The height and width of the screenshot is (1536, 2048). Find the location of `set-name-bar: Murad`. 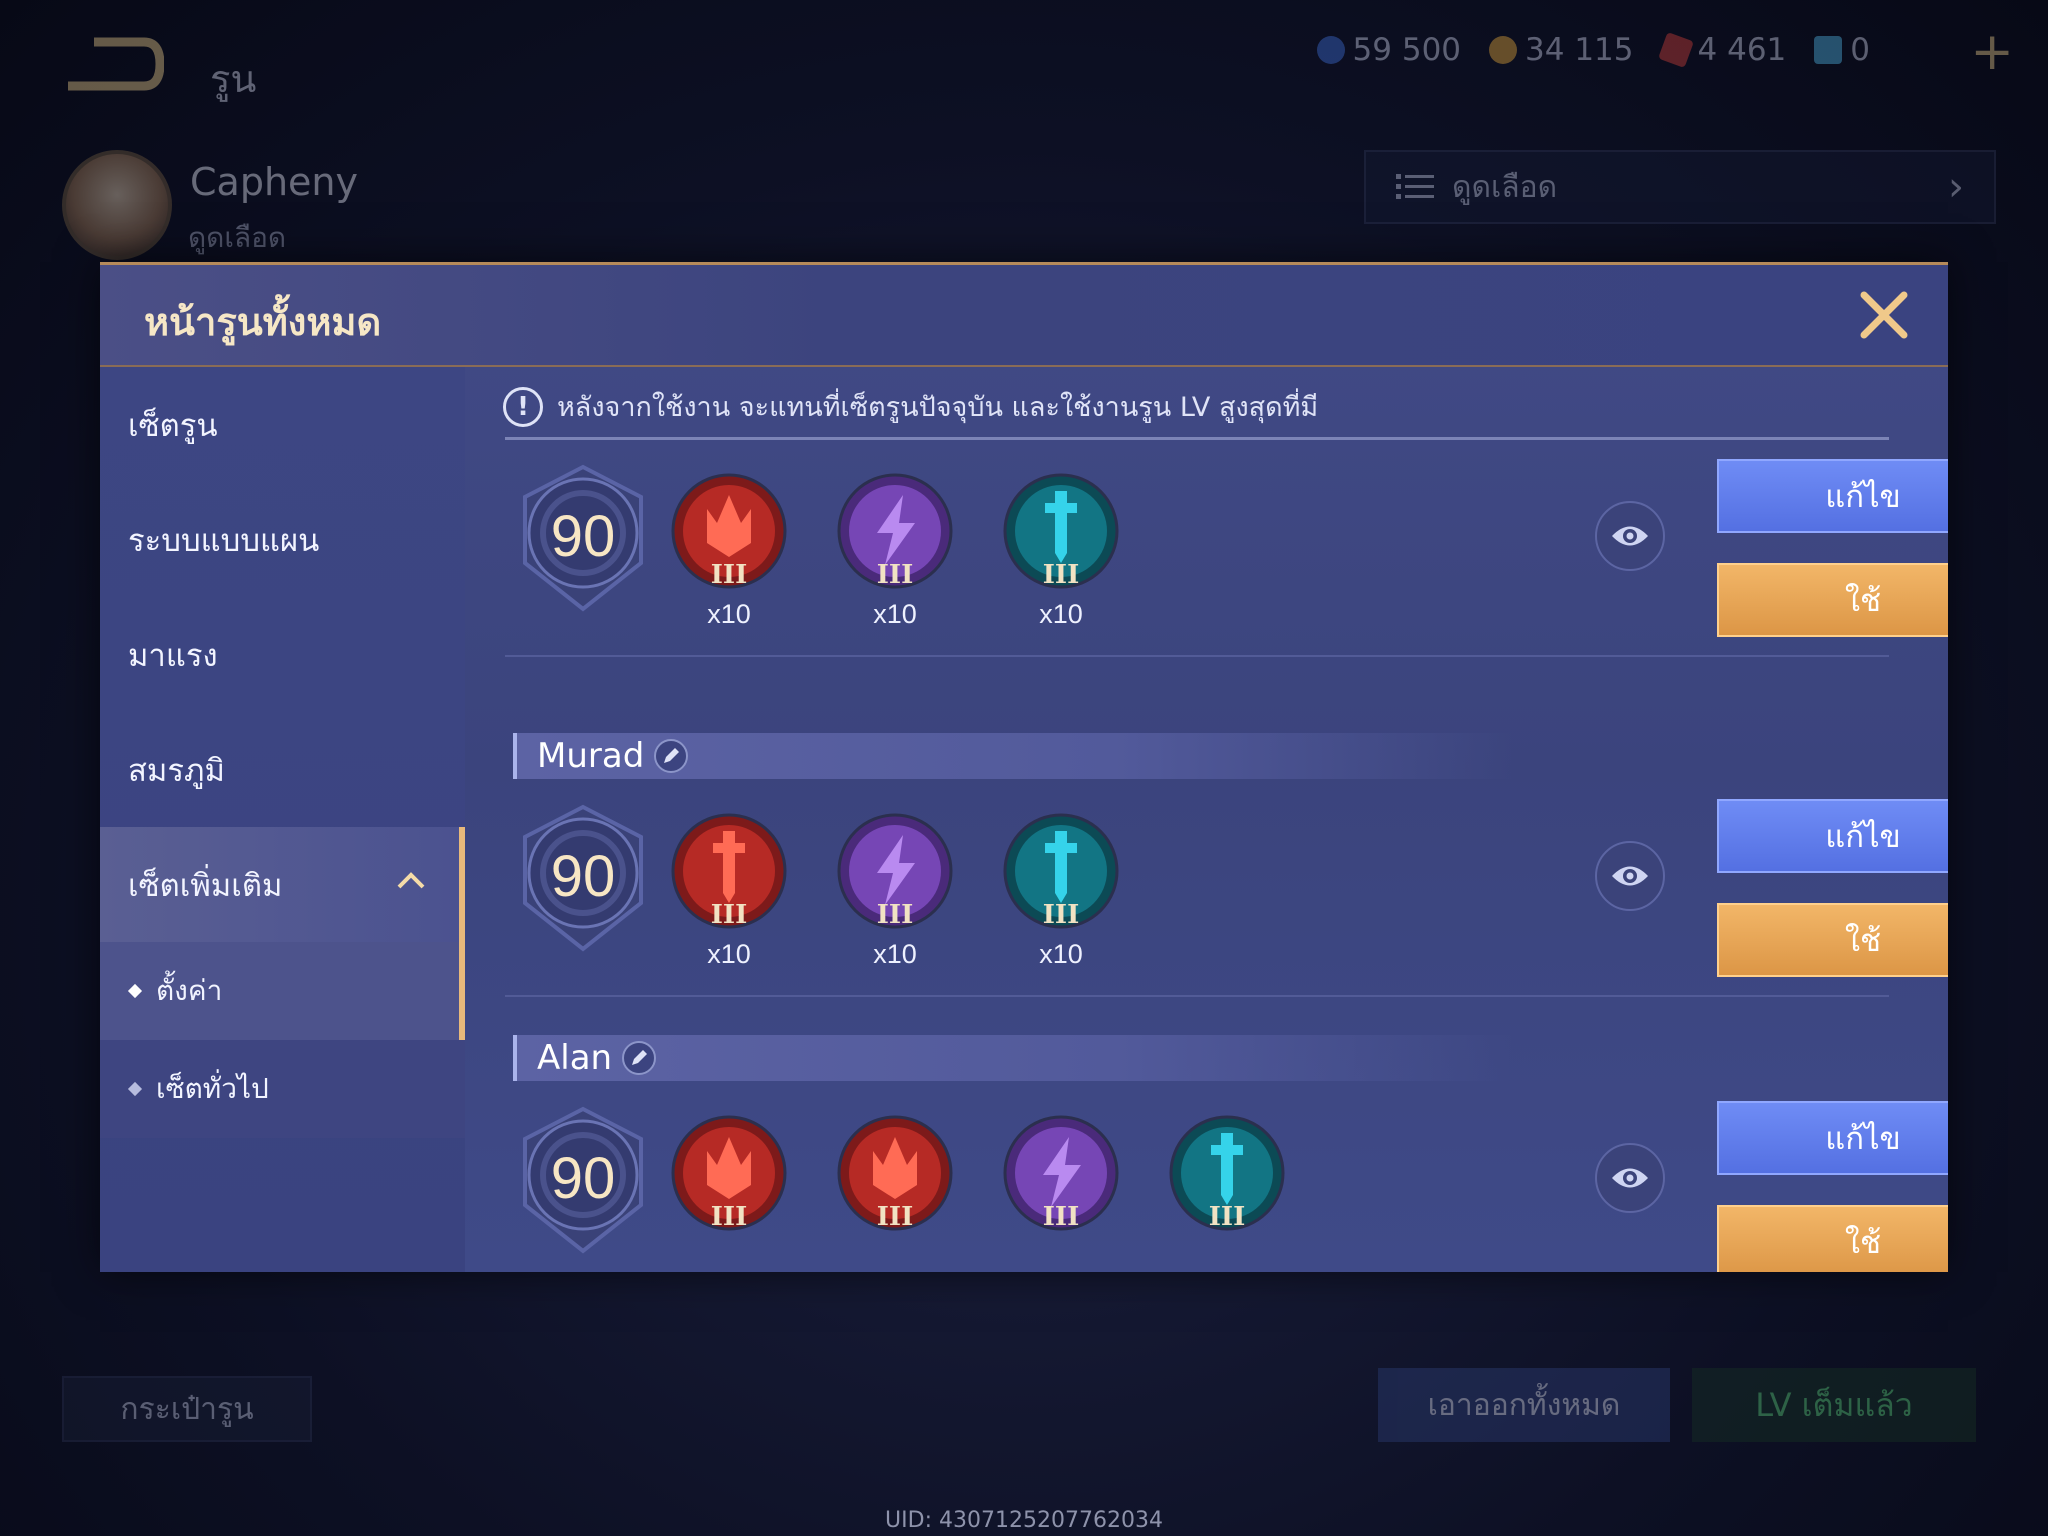

set-name-bar: Murad is located at coordinates (1013, 756).